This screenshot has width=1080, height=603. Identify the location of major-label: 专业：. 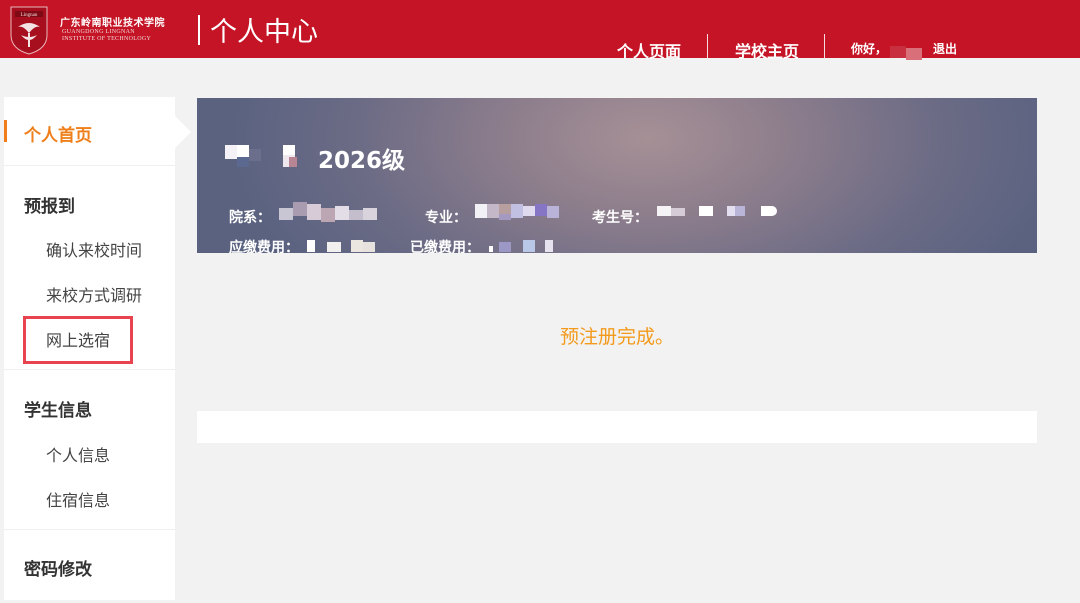
(446, 218).